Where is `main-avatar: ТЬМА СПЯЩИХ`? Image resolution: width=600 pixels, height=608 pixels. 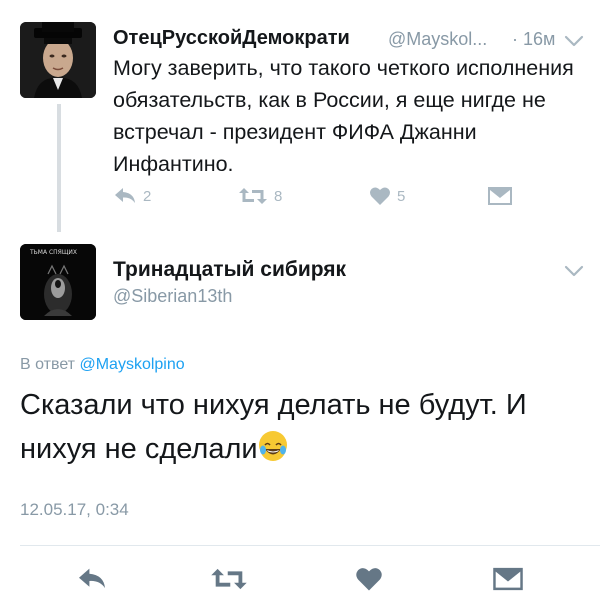
main-avatar: ТЬМА СПЯЩИХ is located at coordinates (58, 282).